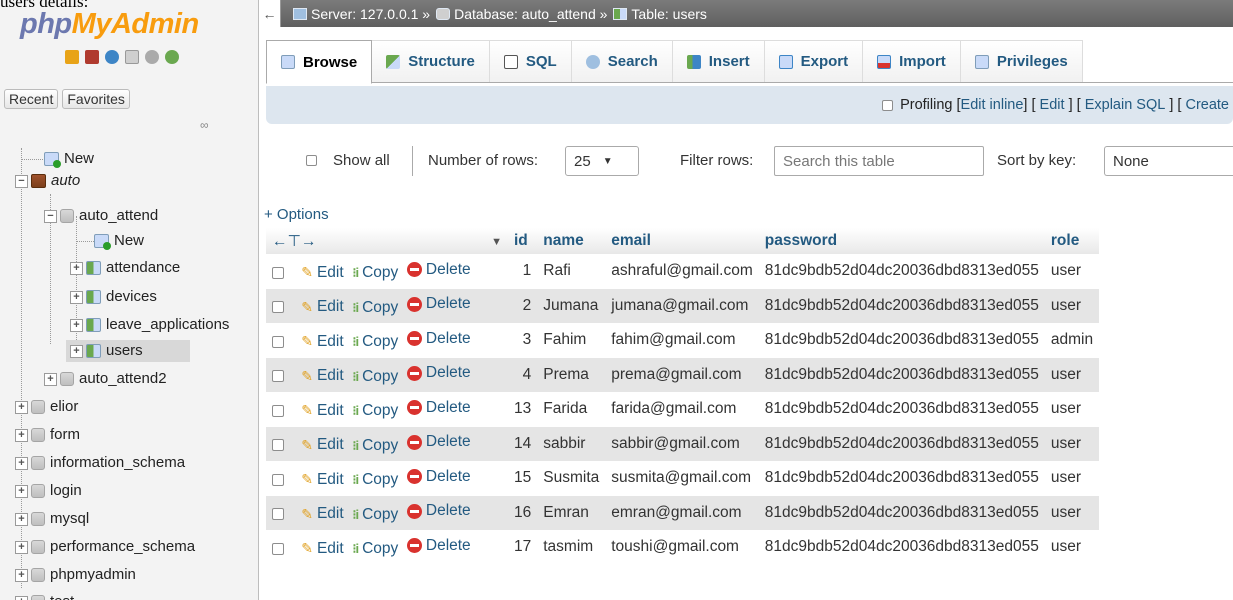 The image size is (1233, 600). Describe the element at coordinates (69, 159) in the screenshot. I see `tree-item-new: New` at that location.